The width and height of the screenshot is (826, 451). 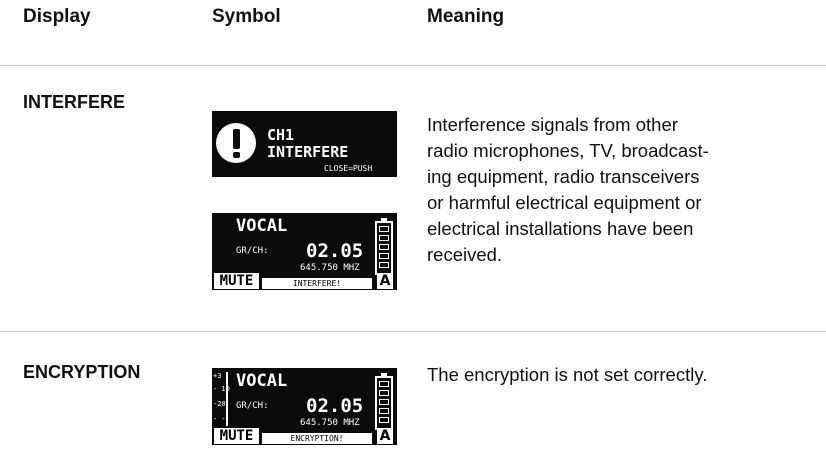 I want to click on alert-channel: CH1, so click(x=281, y=135).